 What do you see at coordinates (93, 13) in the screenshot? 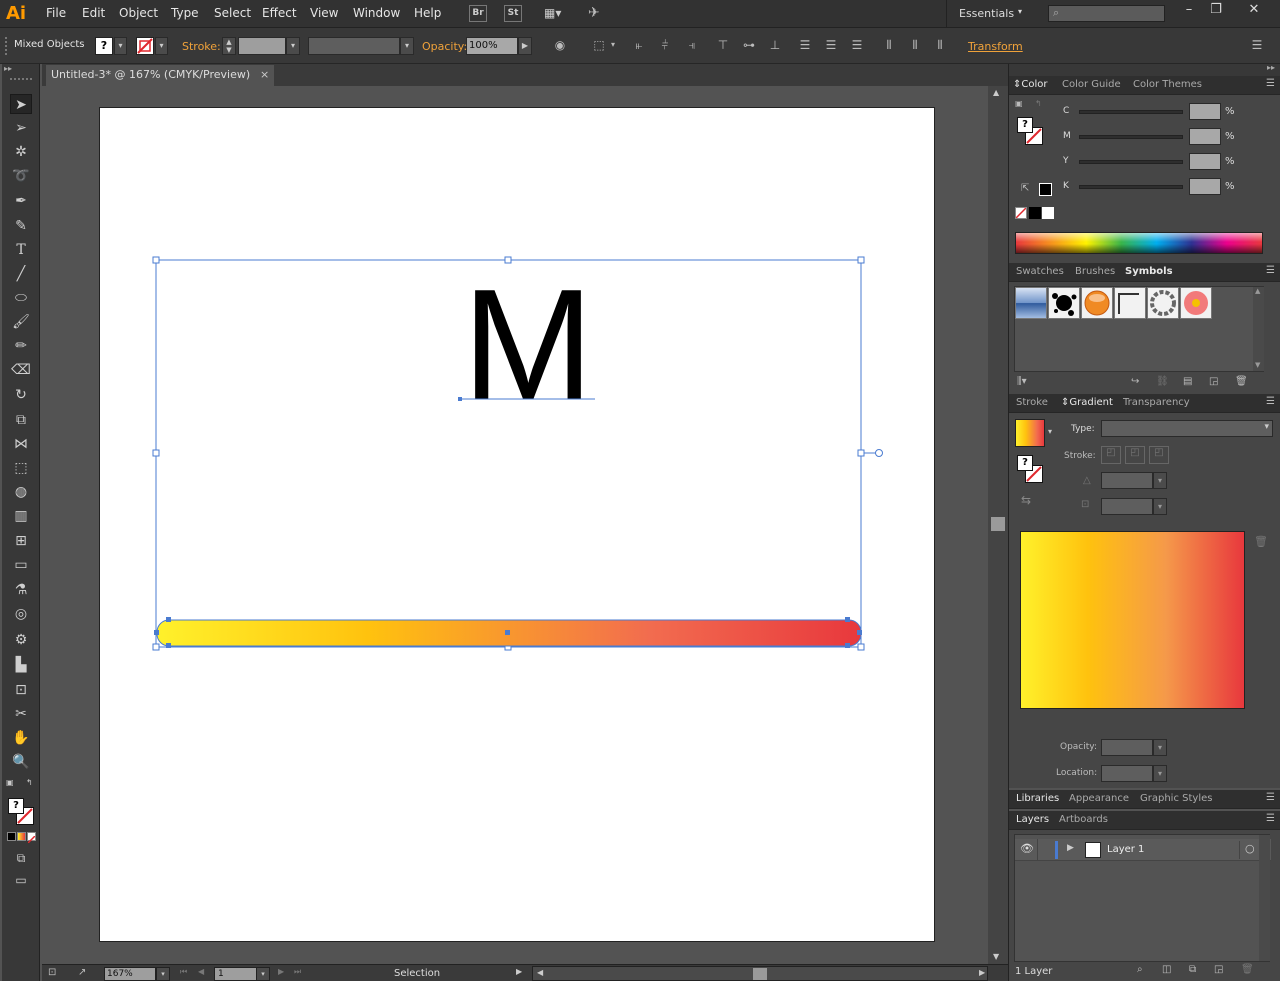
I see `menu-edit: Edit` at bounding box center [93, 13].